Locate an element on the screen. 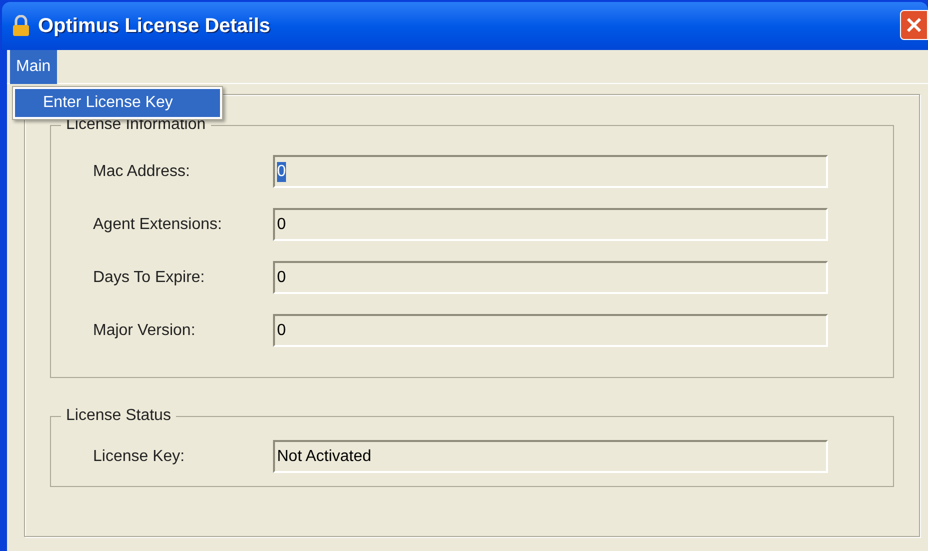 Image resolution: width=928 pixels, height=551 pixels. text-field: Not Activated is located at coordinates (550, 456).